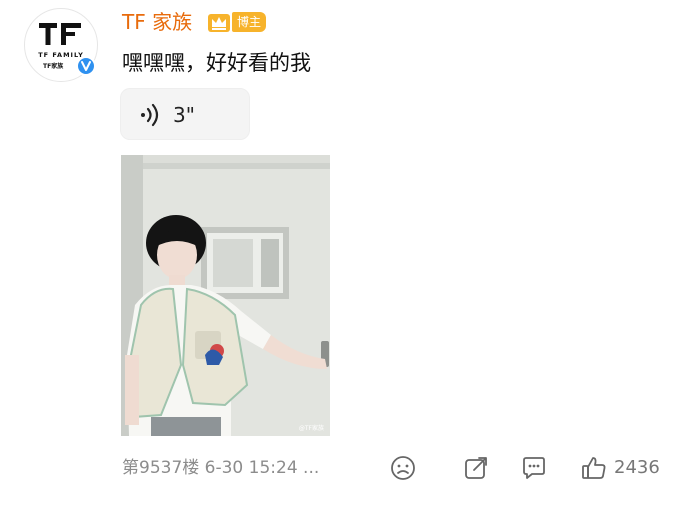  What do you see at coordinates (594, 468) in the screenshot?
I see `like-thumb-icon` at bounding box center [594, 468].